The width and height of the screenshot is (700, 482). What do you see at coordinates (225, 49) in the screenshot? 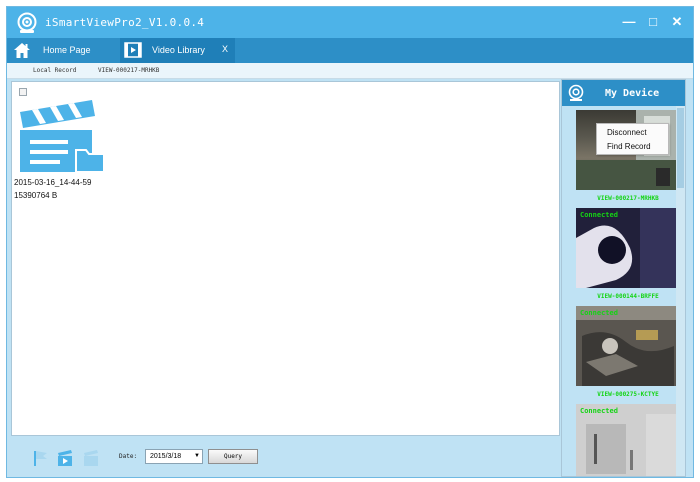
I see `tab-close-button: X` at bounding box center [225, 49].